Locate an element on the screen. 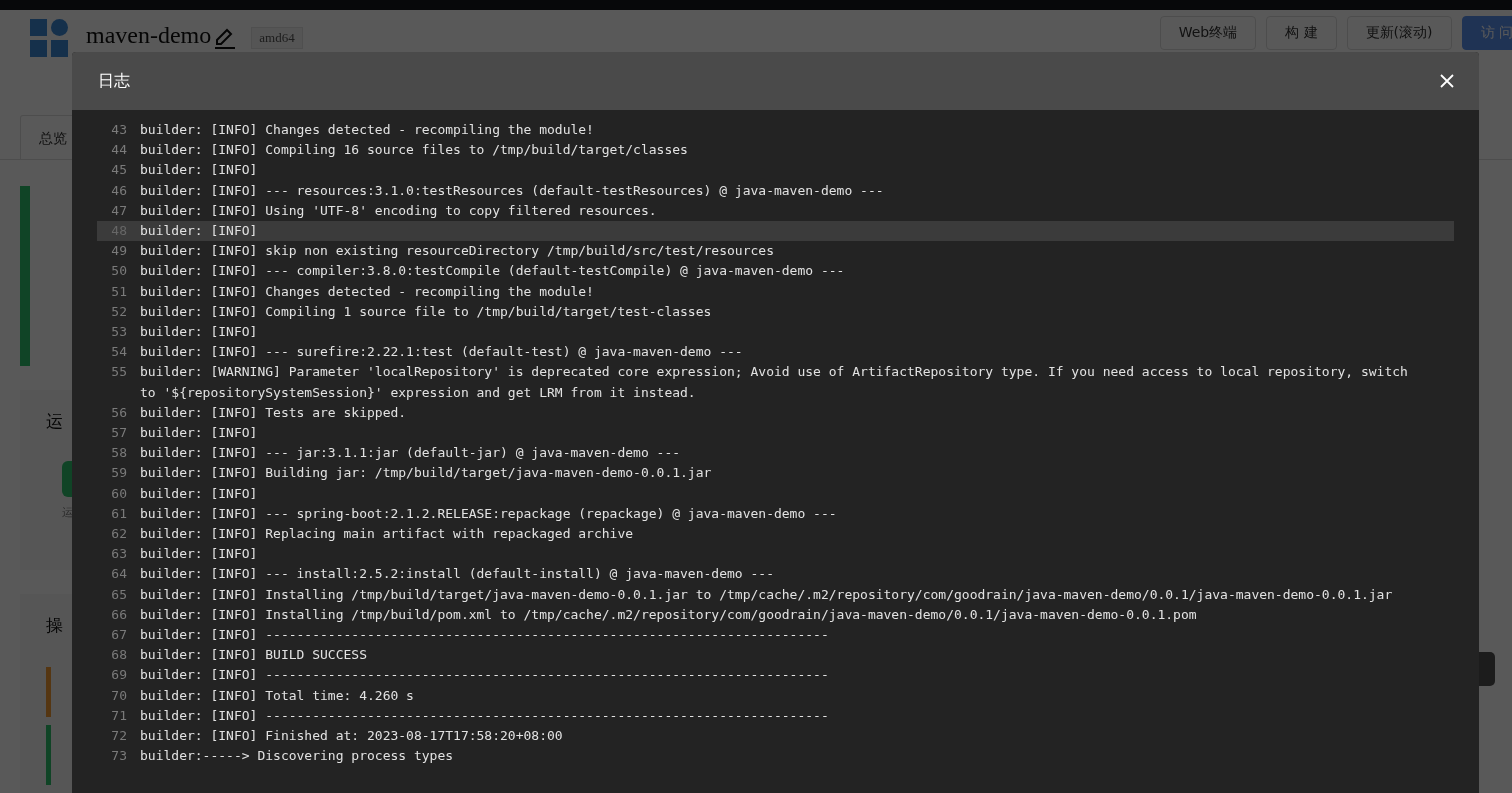 The image size is (1512, 793). dialog-title: 日志 is located at coordinates (114, 81).